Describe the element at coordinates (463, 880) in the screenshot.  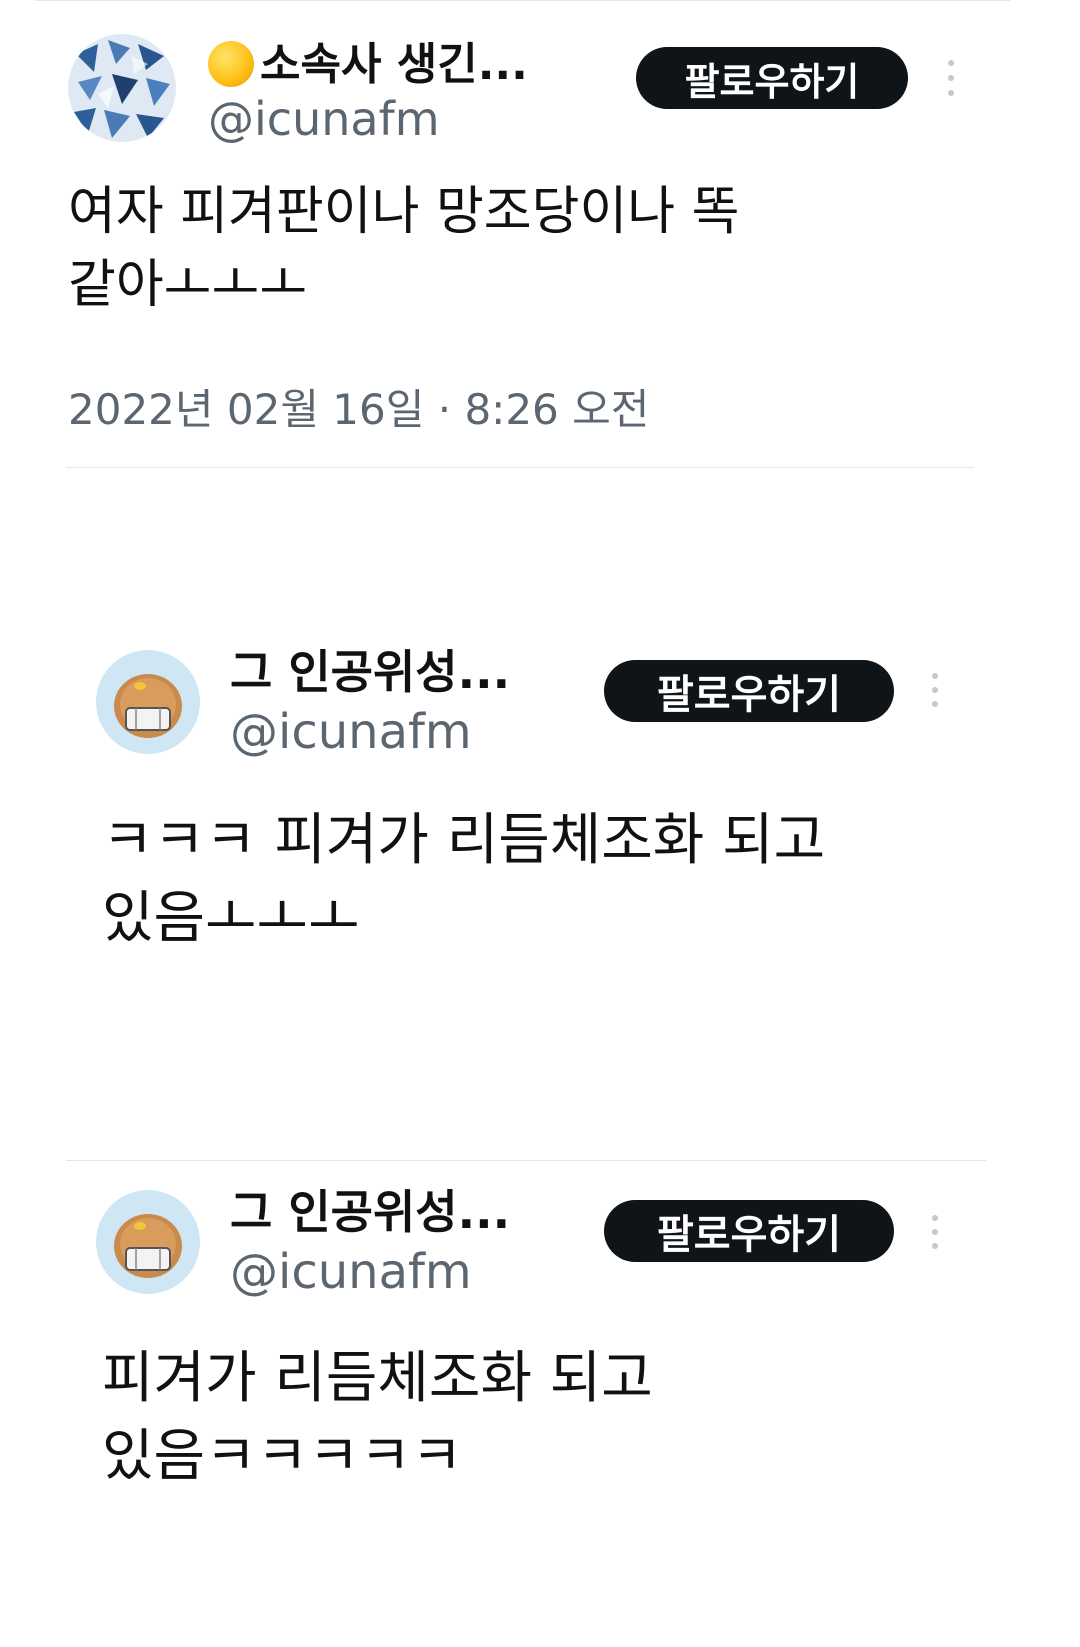
I see `tweet-text: ㅋㅋㅋ 피겨가 리듬체조화 되고 있음ㅗㅗㅗ` at that location.